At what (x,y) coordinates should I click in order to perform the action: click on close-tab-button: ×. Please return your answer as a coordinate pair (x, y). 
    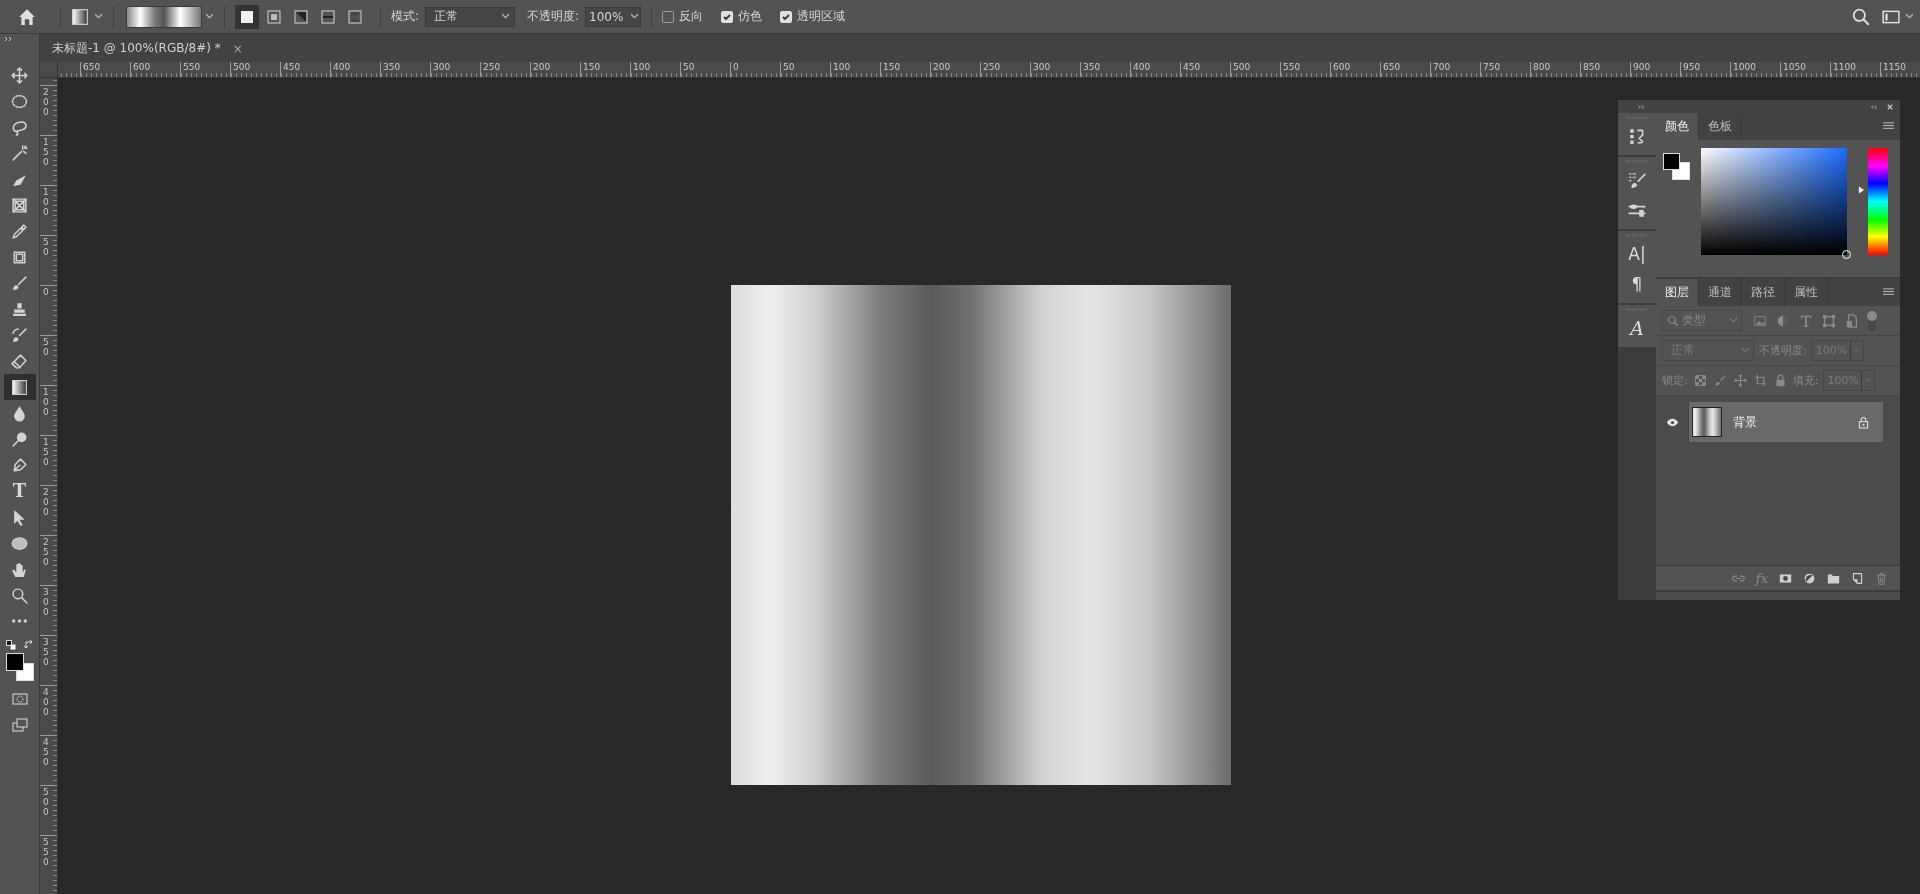
    Looking at the image, I should click on (237, 48).